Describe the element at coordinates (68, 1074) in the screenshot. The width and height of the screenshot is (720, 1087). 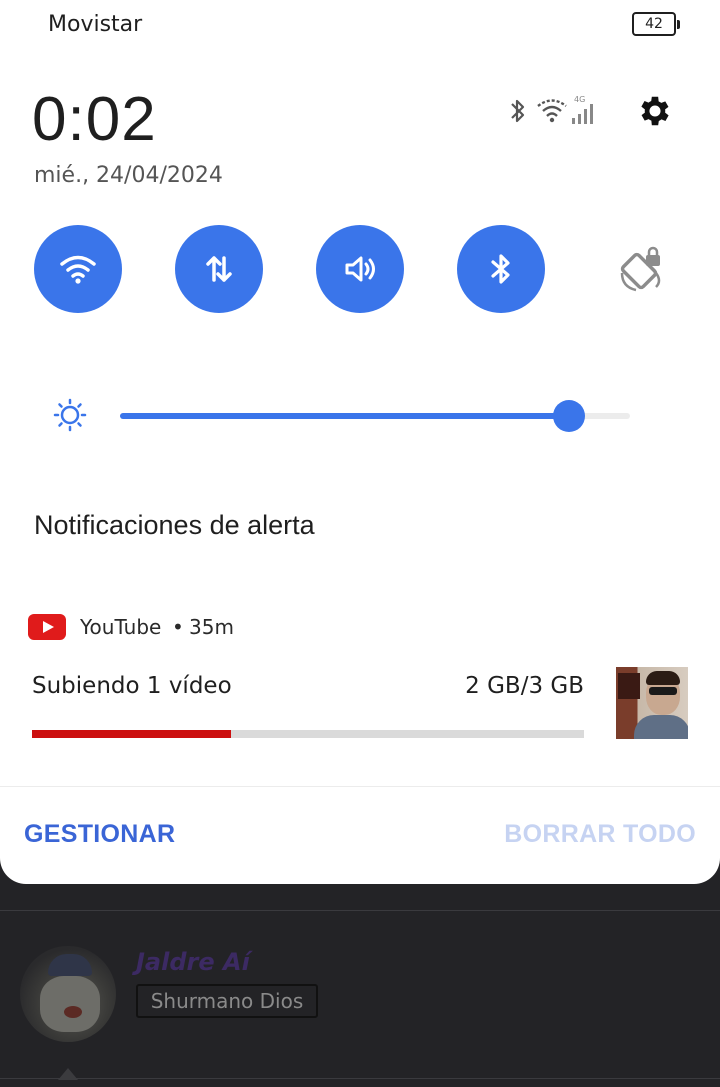
I see `background-caret` at that location.